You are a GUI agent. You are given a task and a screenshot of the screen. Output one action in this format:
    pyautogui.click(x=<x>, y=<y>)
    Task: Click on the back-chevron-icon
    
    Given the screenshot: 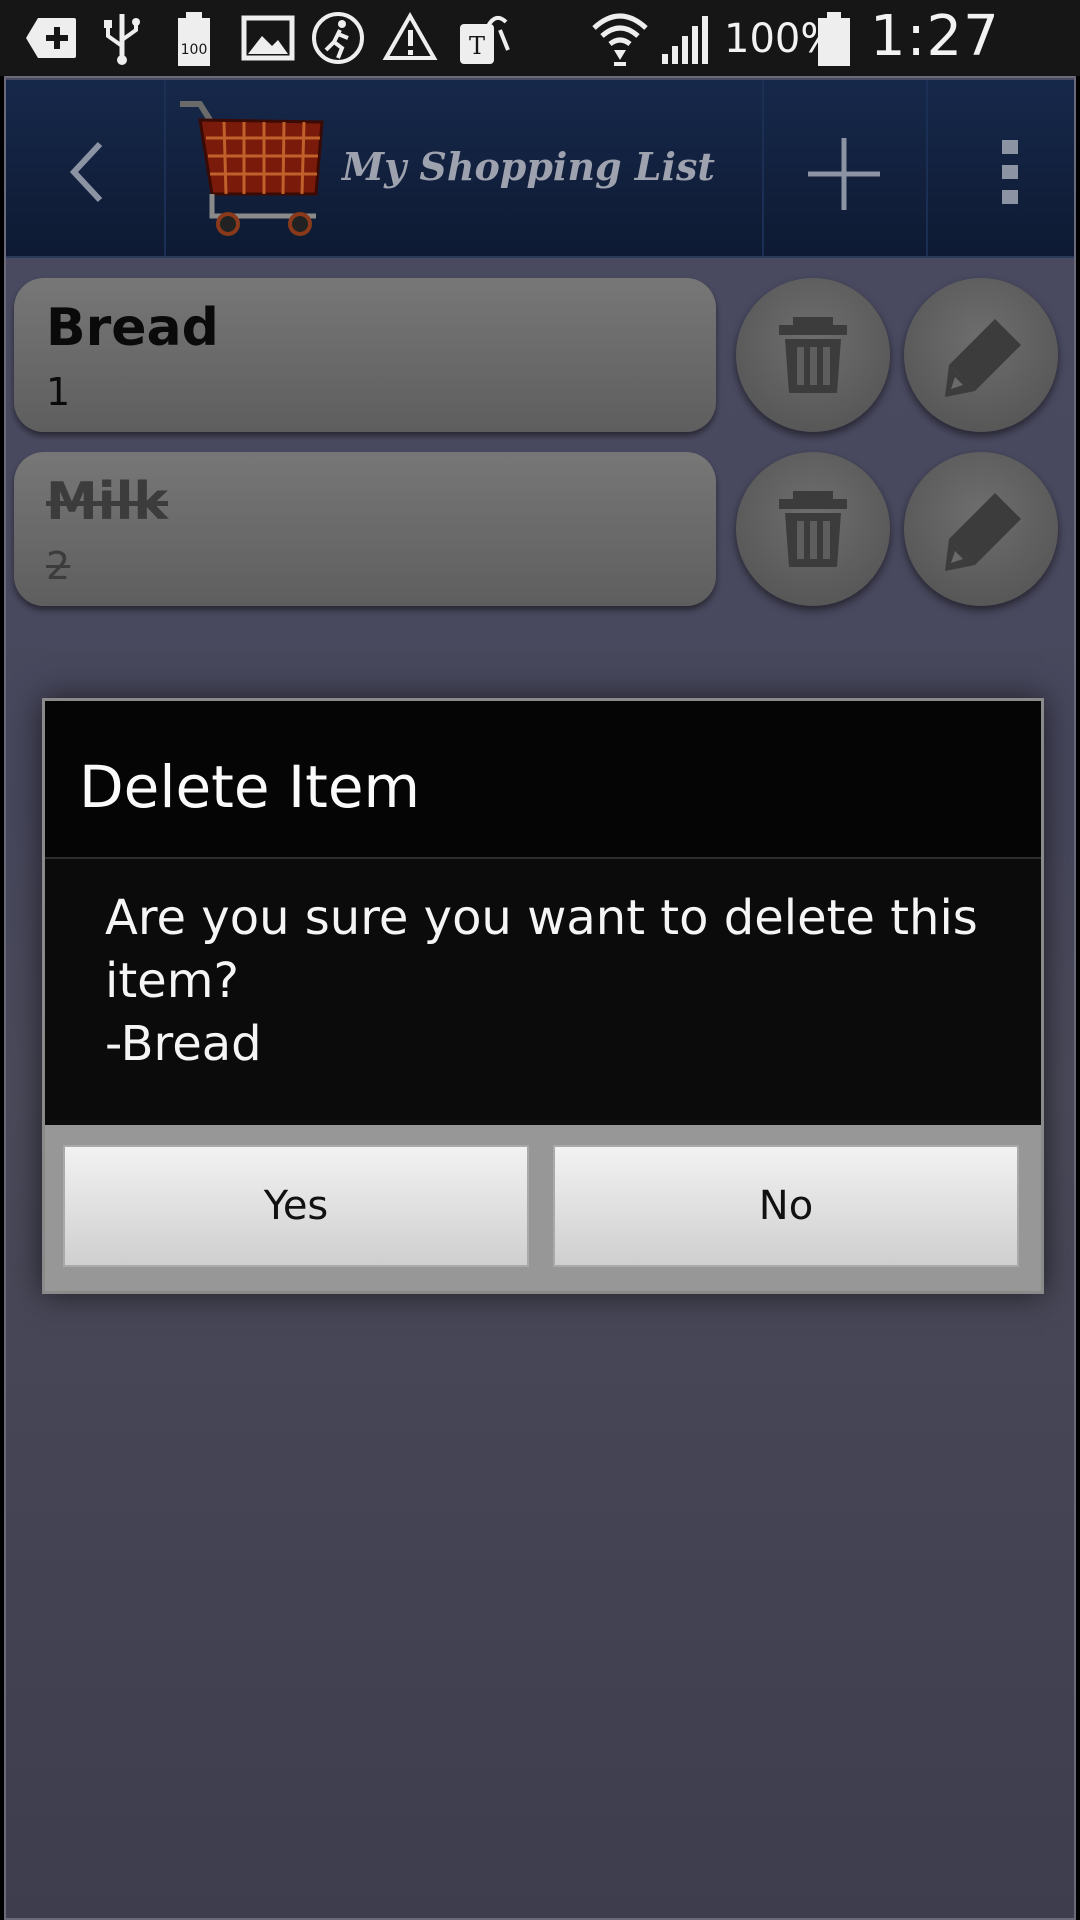 What is the action you would take?
    pyautogui.click(x=86, y=172)
    